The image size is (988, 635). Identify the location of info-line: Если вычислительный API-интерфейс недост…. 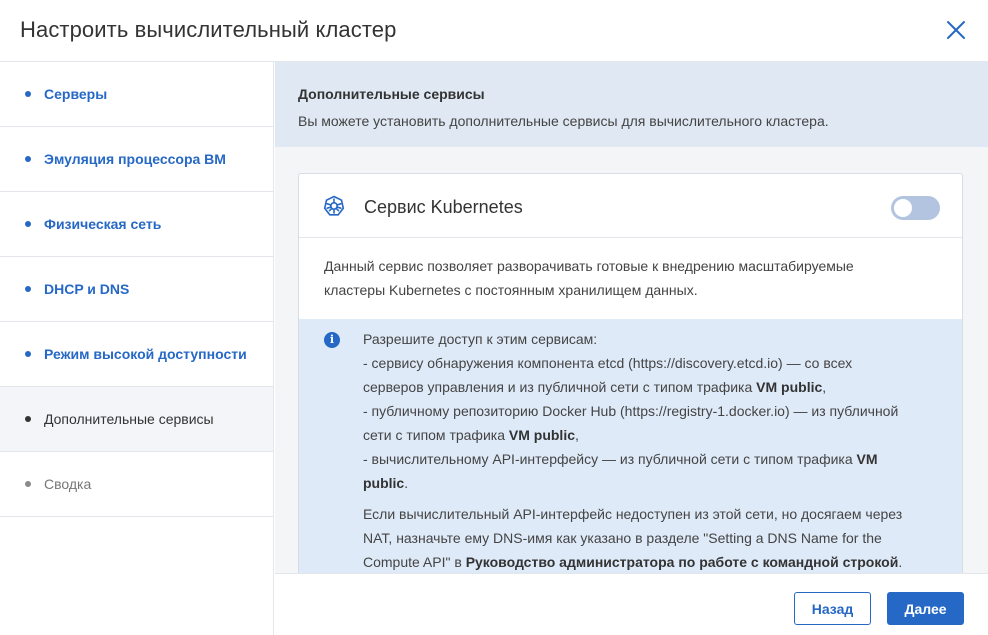
(633, 514).